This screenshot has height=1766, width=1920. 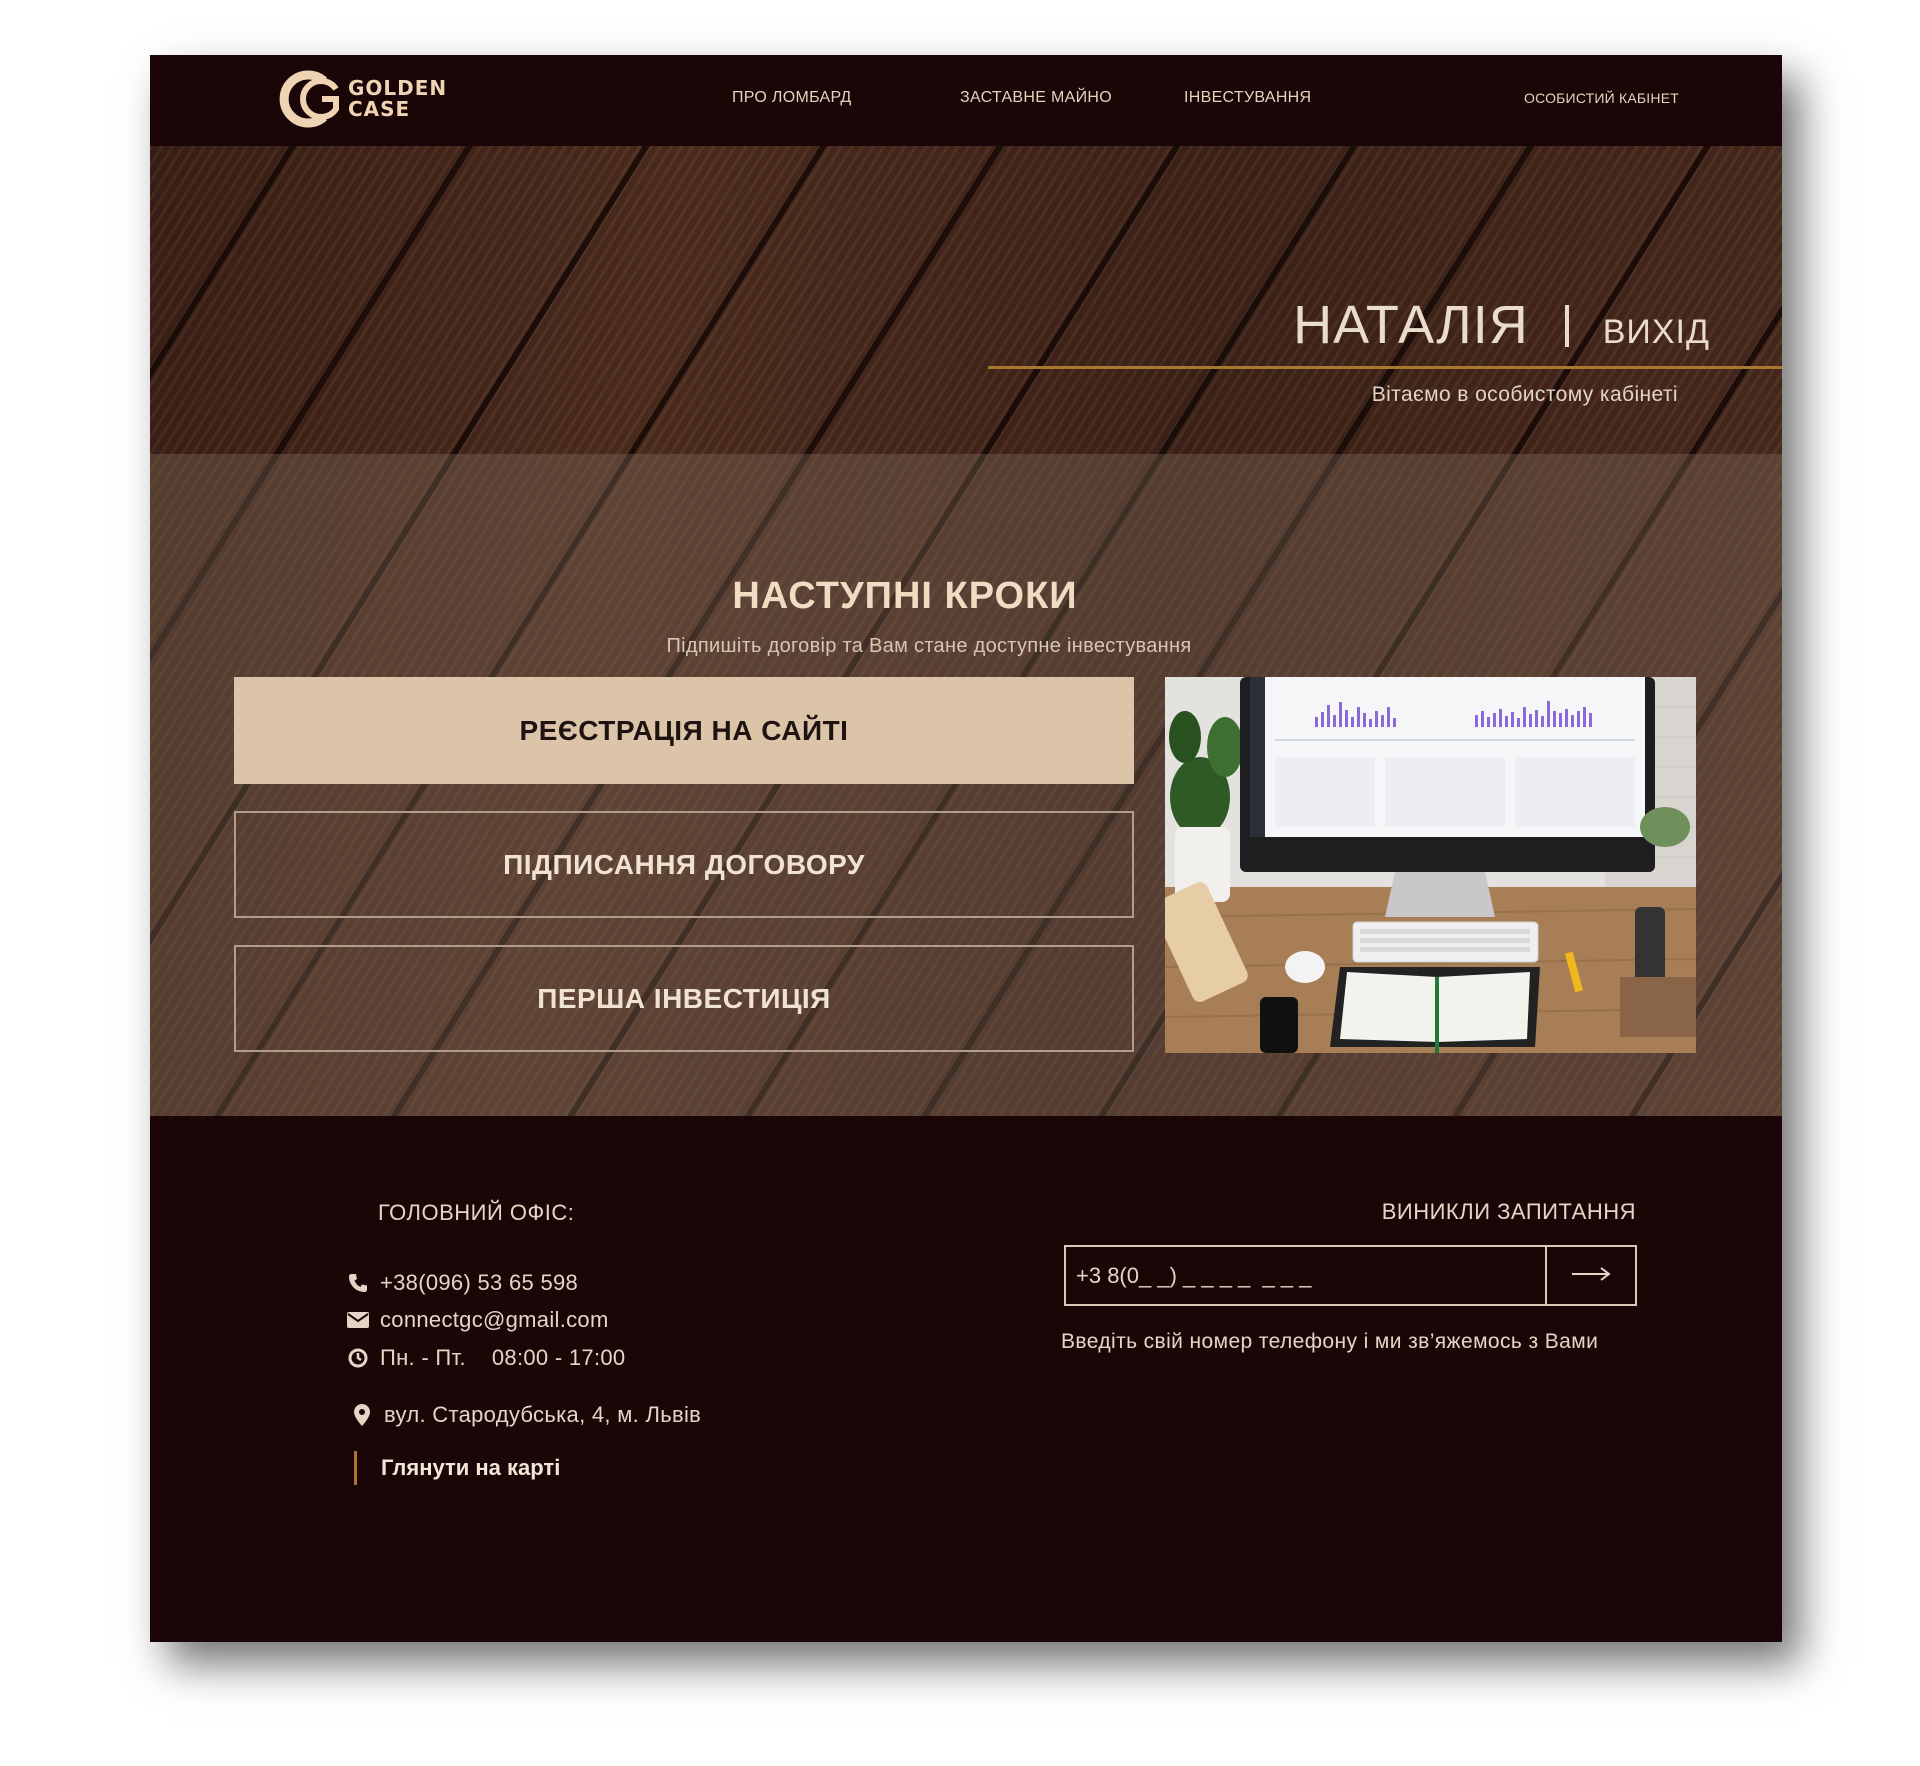 I want to click on nav-about-pawnshop: ПРО ЛОМБАРД, so click(x=792, y=98).